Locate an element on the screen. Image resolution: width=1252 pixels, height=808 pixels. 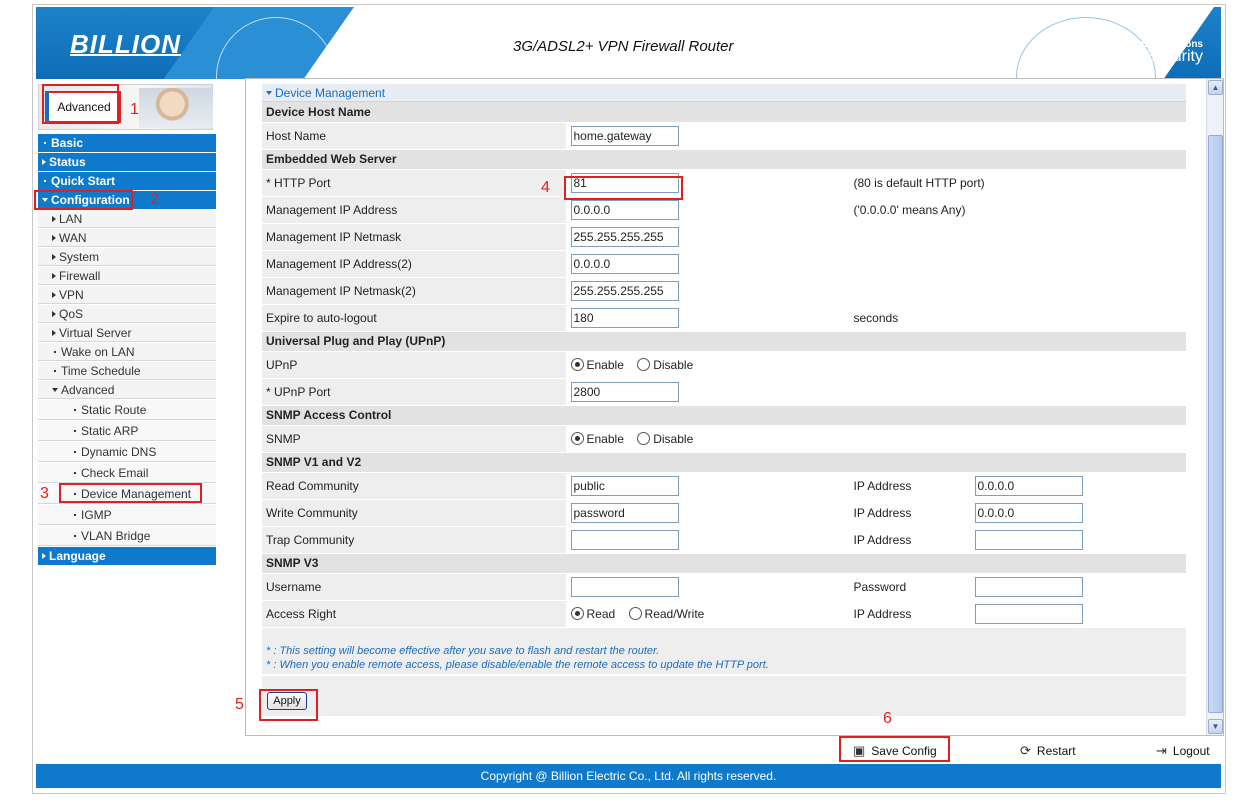
mgmt-mask2-input is located at coordinates (624, 290).